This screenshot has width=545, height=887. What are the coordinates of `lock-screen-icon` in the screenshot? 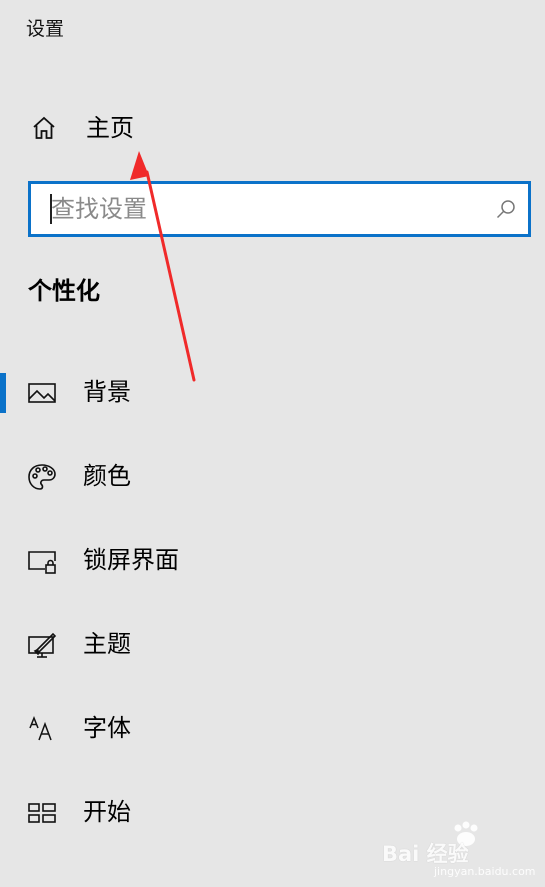 It's located at (42, 562).